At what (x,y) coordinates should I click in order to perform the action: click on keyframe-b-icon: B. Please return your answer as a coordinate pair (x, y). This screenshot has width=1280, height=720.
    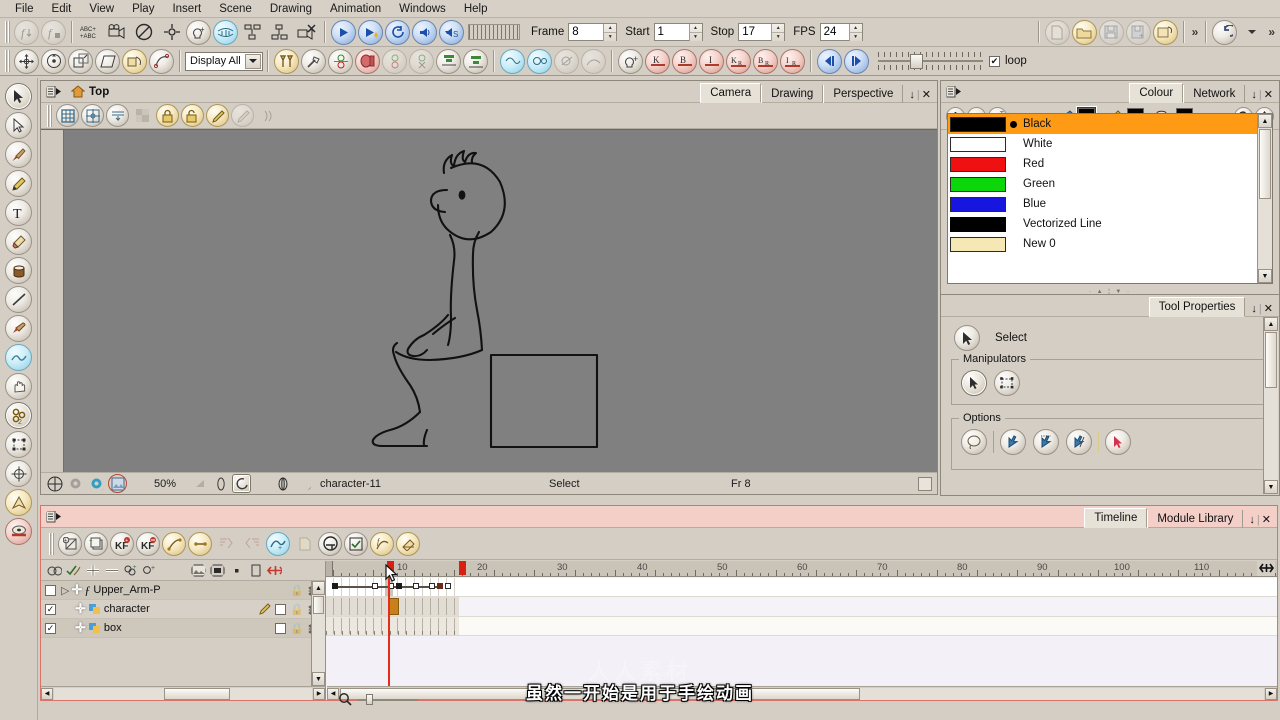
    Looking at the image, I should click on (684, 61).